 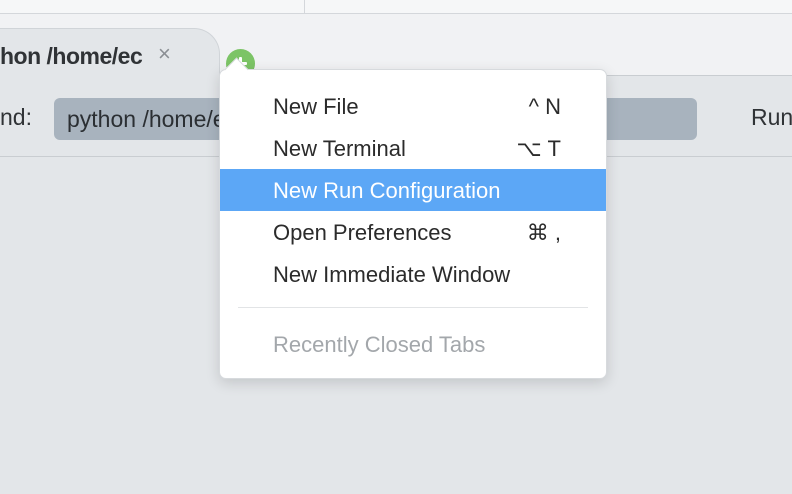 I want to click on run-button: Run, so click(x=771, y=117).